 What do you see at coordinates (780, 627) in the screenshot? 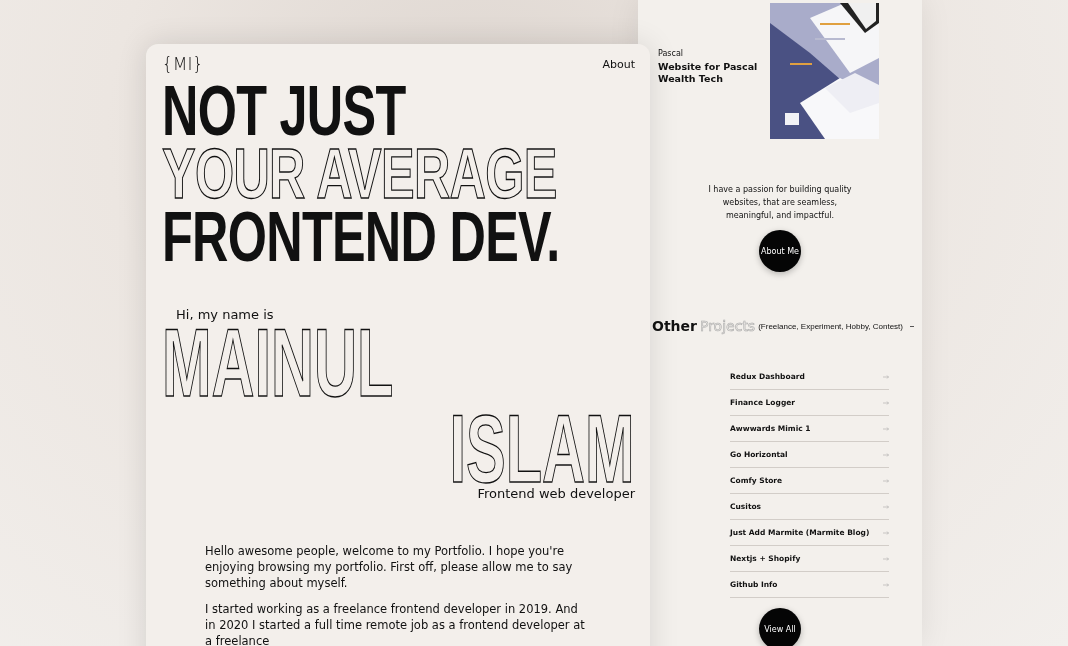
I see `view-all-button: View All` at bounding box center [780, 627].